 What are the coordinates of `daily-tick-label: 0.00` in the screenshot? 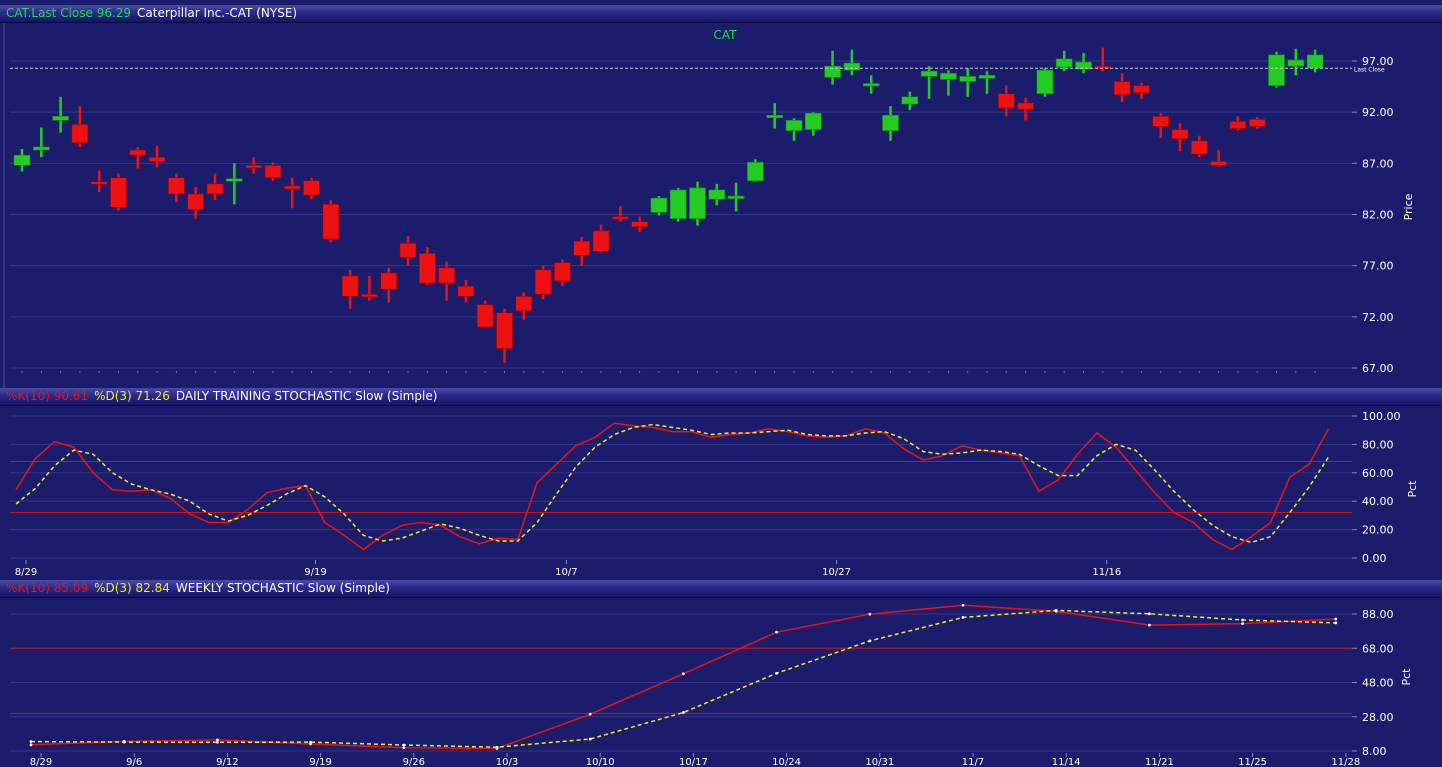 It's located at (1374, 558).